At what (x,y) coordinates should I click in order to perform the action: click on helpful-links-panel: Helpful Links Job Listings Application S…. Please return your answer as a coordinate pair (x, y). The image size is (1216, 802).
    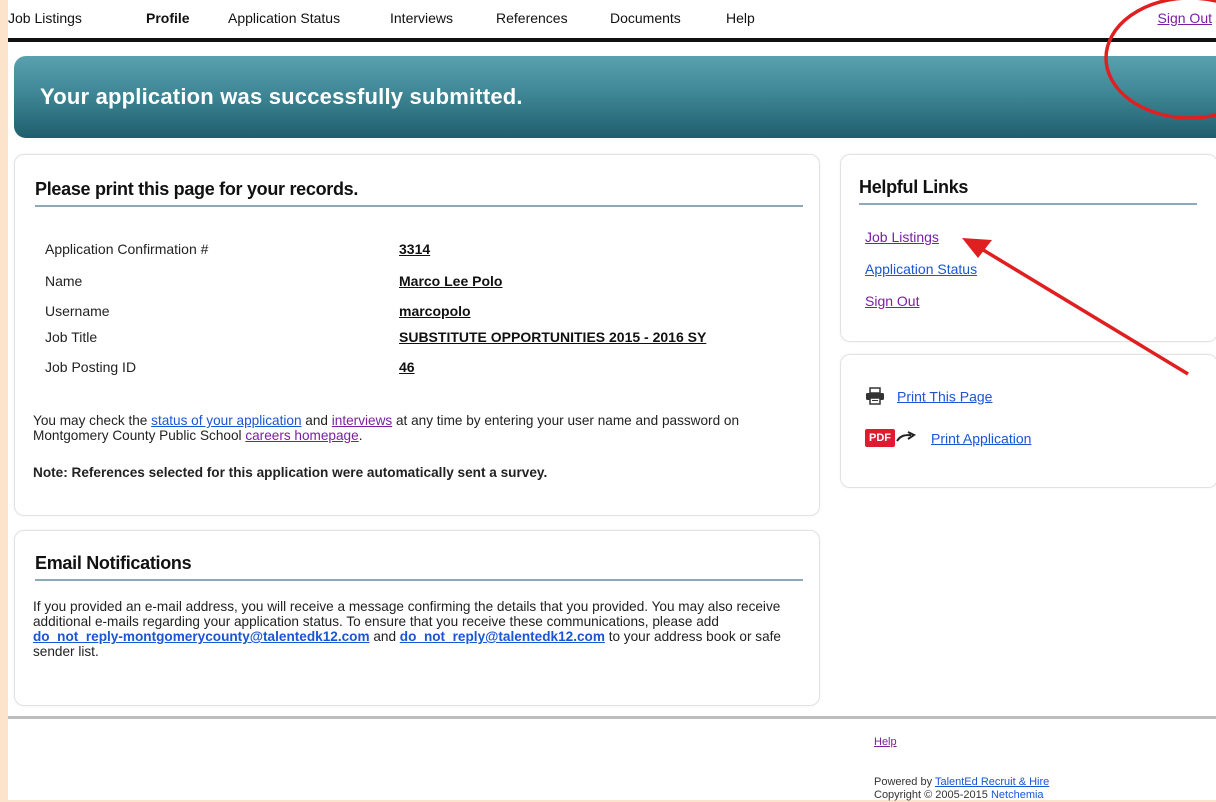
    Looking at the image, I should click on (1028, 248).